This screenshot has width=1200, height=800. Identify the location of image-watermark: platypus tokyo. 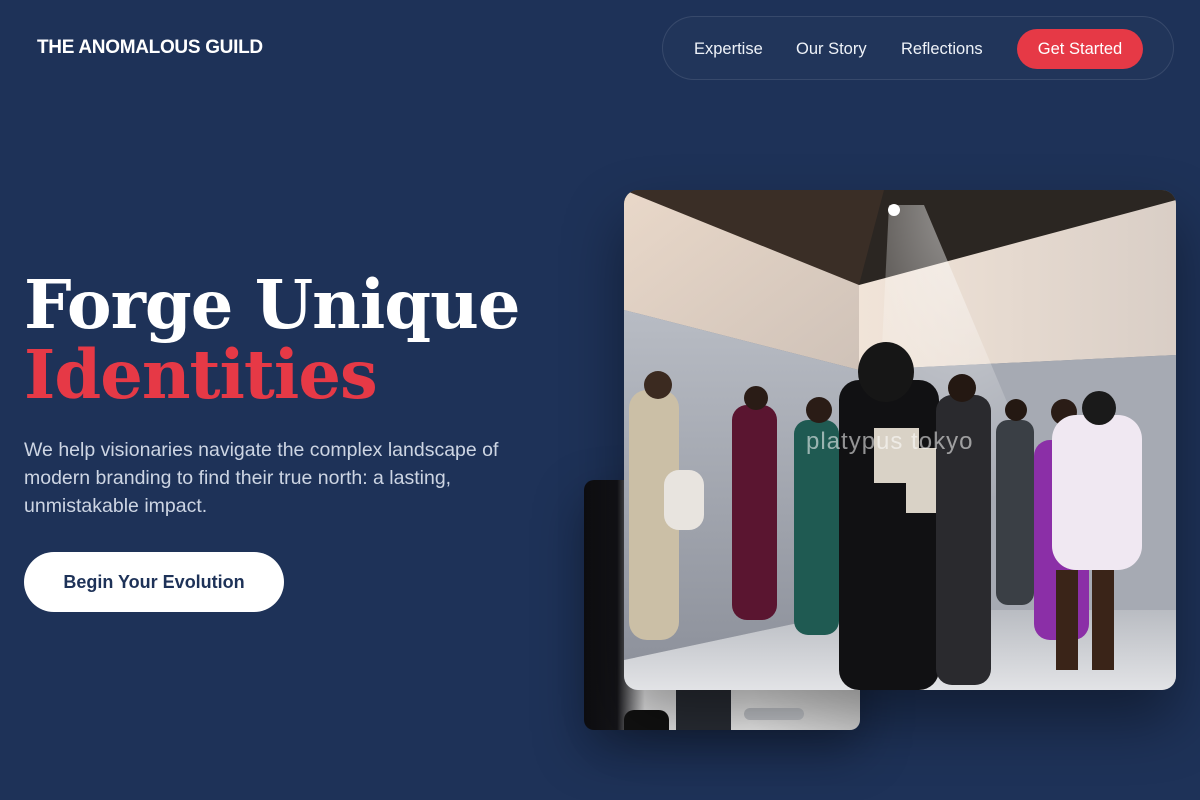
(890, 441).